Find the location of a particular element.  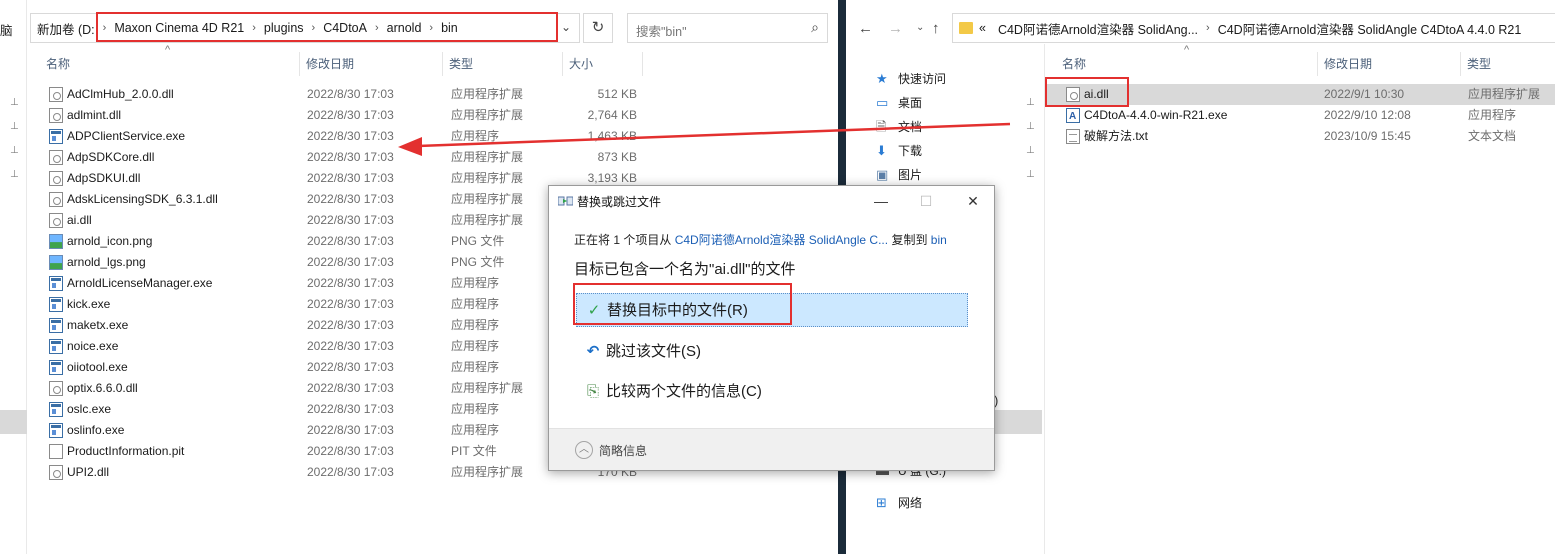

file-name: maketx.exe is located at coordinates (98, 325).